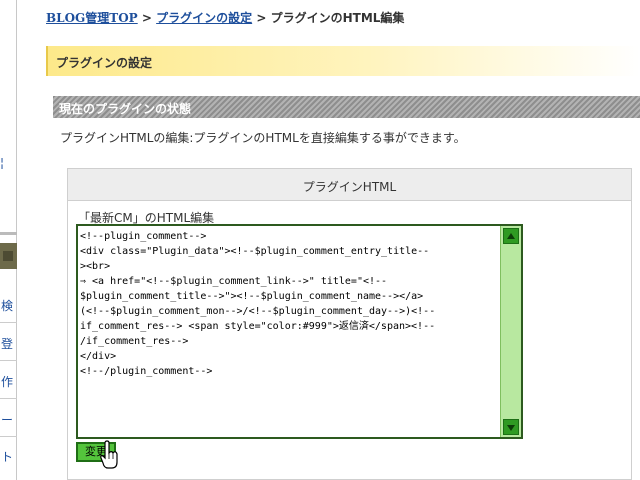  Describe the element at coordinates (510, 331) in the screenshot. I see `editor-scrollbar` at that location.